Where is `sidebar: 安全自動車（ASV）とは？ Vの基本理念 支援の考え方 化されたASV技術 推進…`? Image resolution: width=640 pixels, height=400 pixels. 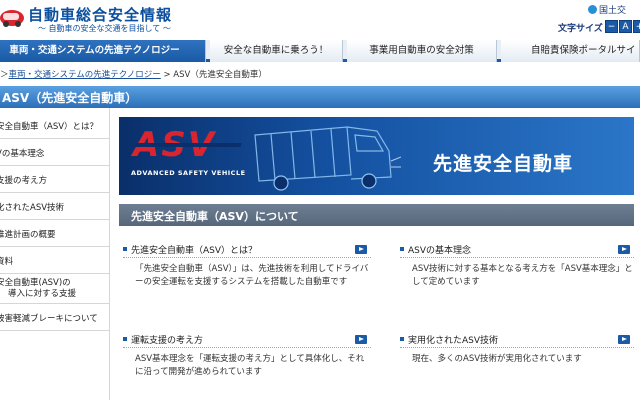 sidebar: 安全自動車（ASV）とは？ Vの基本理念 支援の考え方 化されたASV技術 推進… is located at coordinates (55, 254).